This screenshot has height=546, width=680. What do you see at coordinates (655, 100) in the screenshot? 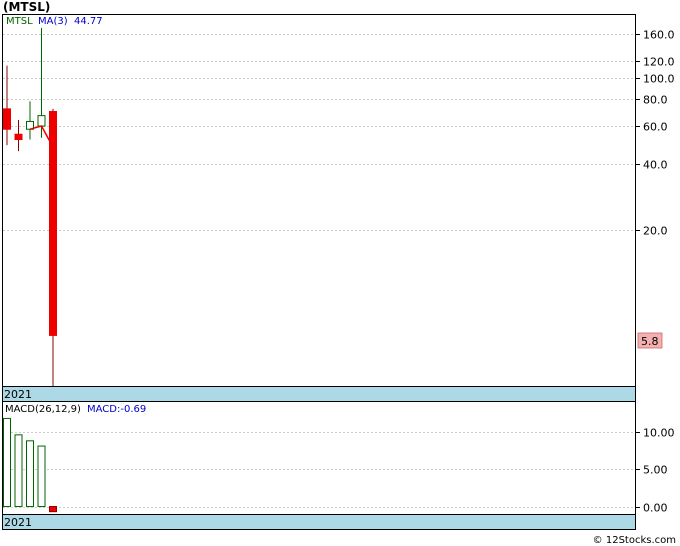
I see `price-tick-label: 80.0` at bounding box center [655, 100].